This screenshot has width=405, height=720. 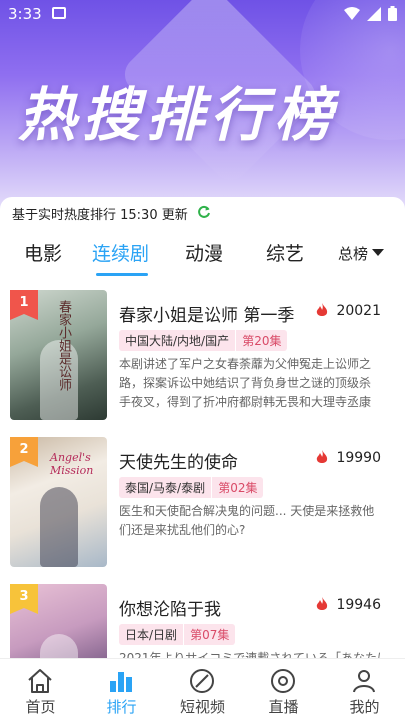 I want to click on update-text: 基于实时热度排行 15:30 更新, so click(x=100, y=215).